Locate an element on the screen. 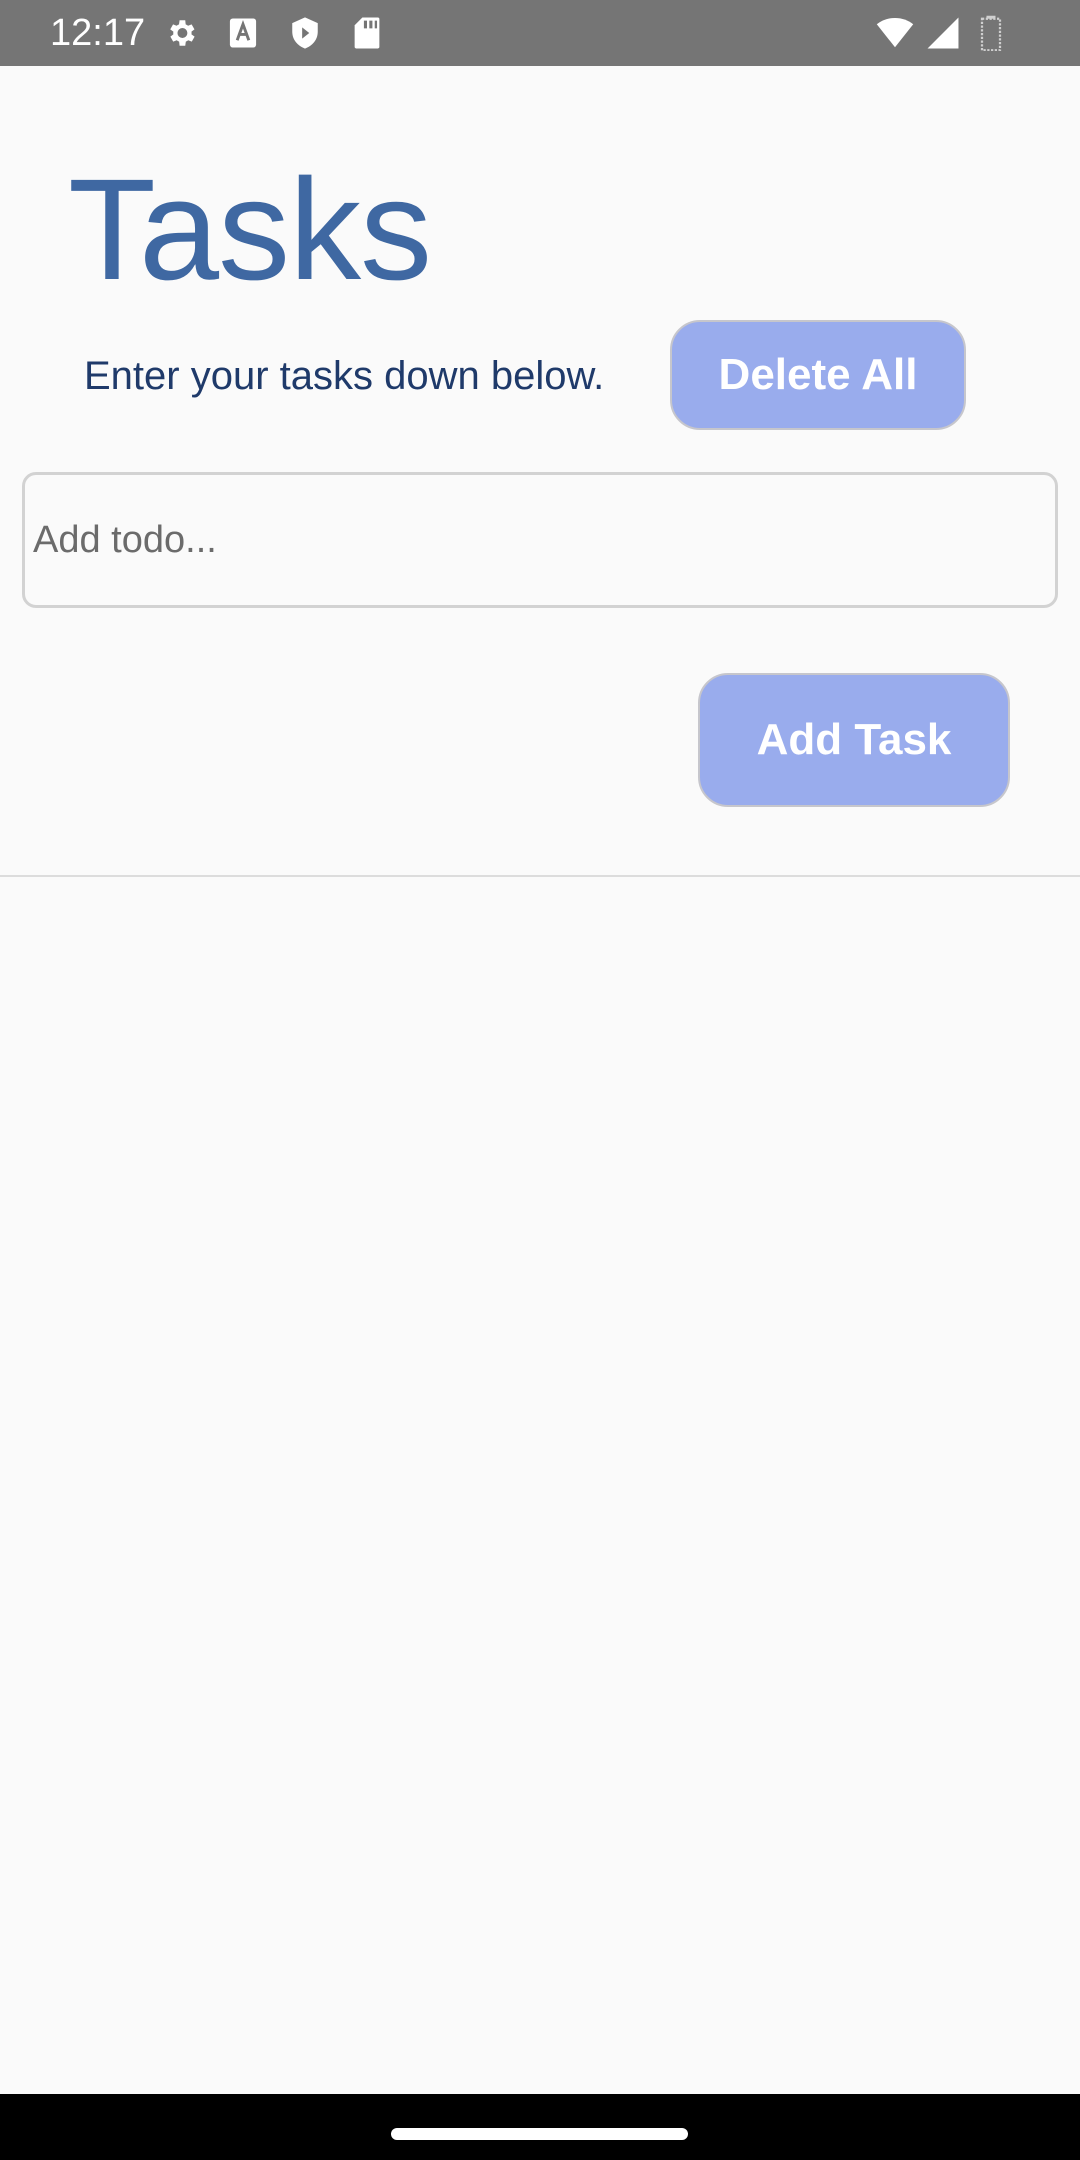 The height and width of the screenshot is (2160, 1080). battery-icon is located at coordinates (991, 33).